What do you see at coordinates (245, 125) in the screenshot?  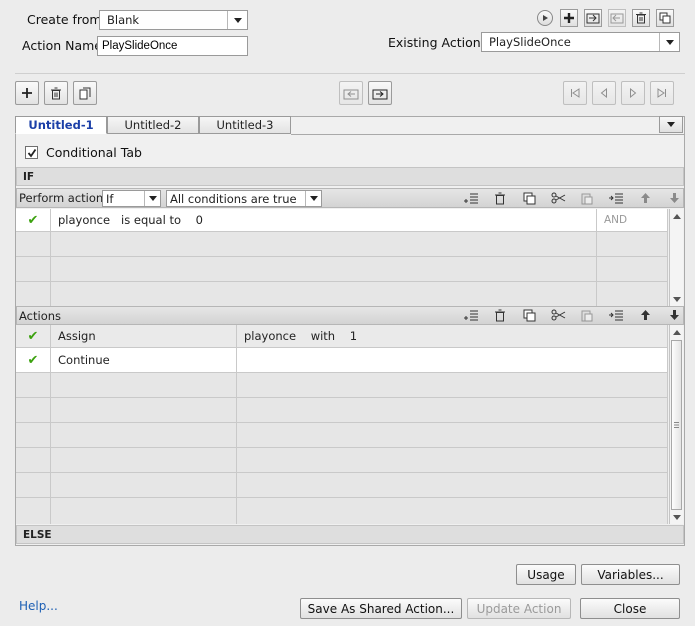 I see `tab-untitled-3: Untitled-3` at bounding box center [245, 125].